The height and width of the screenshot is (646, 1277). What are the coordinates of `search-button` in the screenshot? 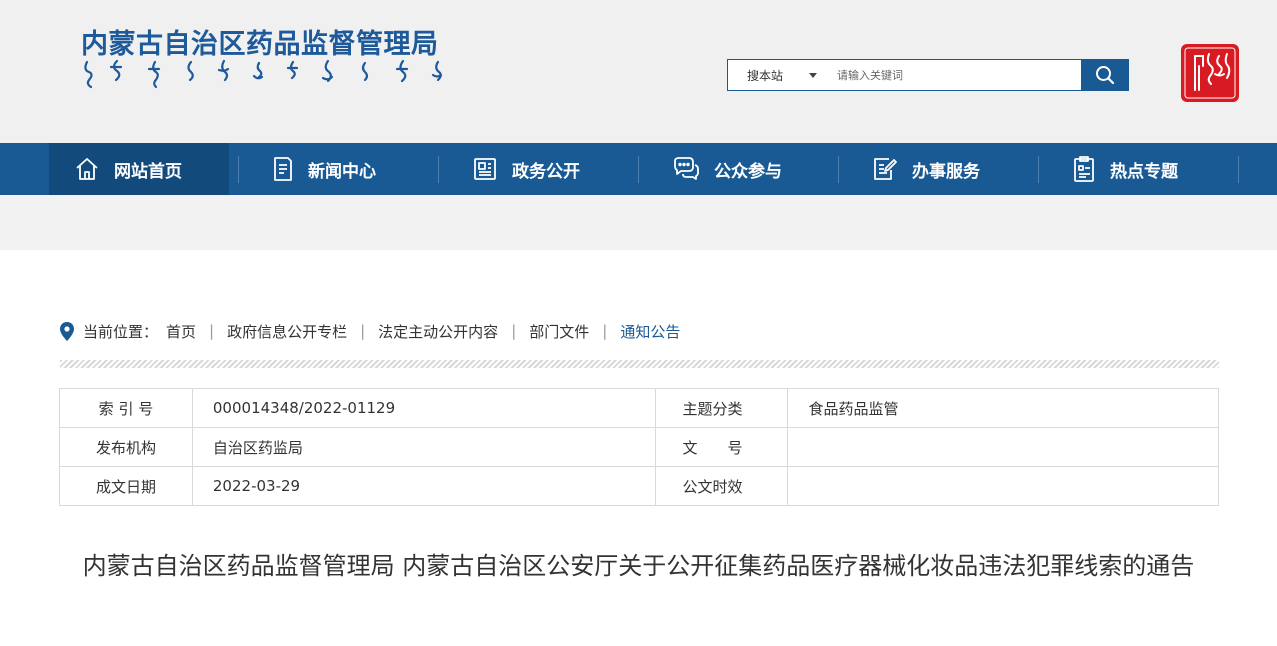 It's located at (1105, 75).